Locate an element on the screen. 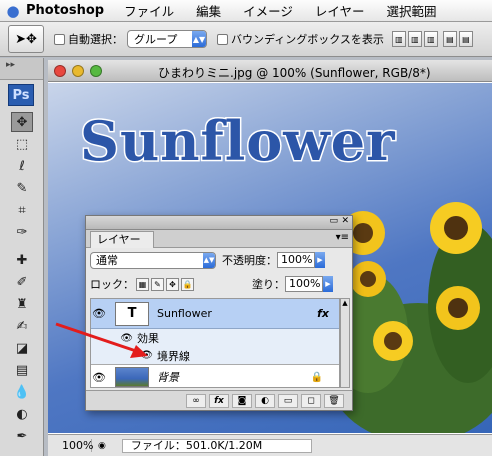 The image size is (492, 456). layer-name: 背景 is located at coordinates (168, 377).